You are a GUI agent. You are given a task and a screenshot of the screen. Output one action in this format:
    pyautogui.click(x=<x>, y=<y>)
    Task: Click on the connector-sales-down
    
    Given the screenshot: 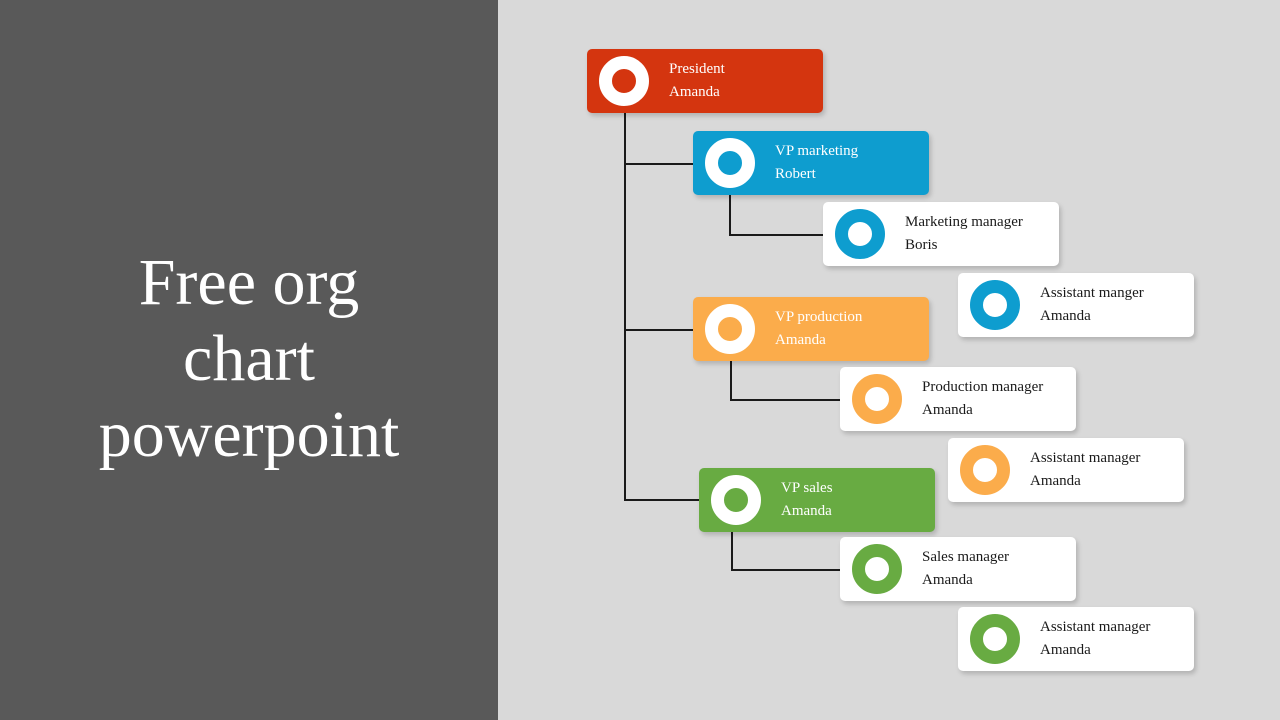 What is the action you would take?
    pyautogui.click(x=732, y=550)
    